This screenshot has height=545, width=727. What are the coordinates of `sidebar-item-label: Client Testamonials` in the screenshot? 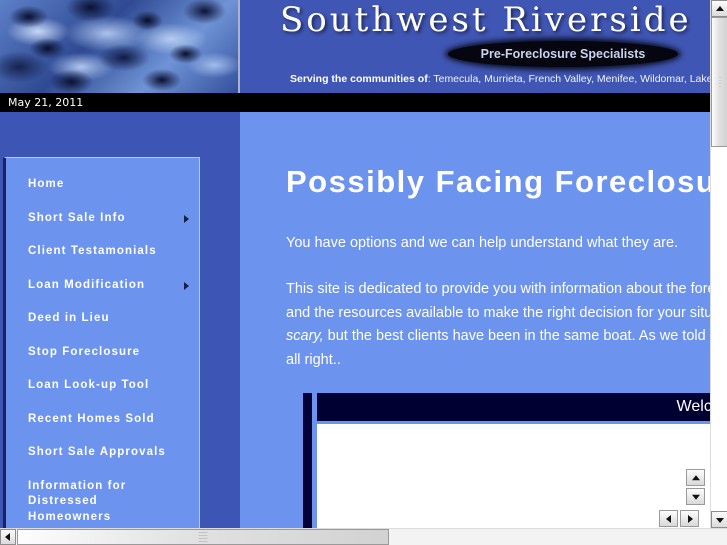 It's located at (92, 251).